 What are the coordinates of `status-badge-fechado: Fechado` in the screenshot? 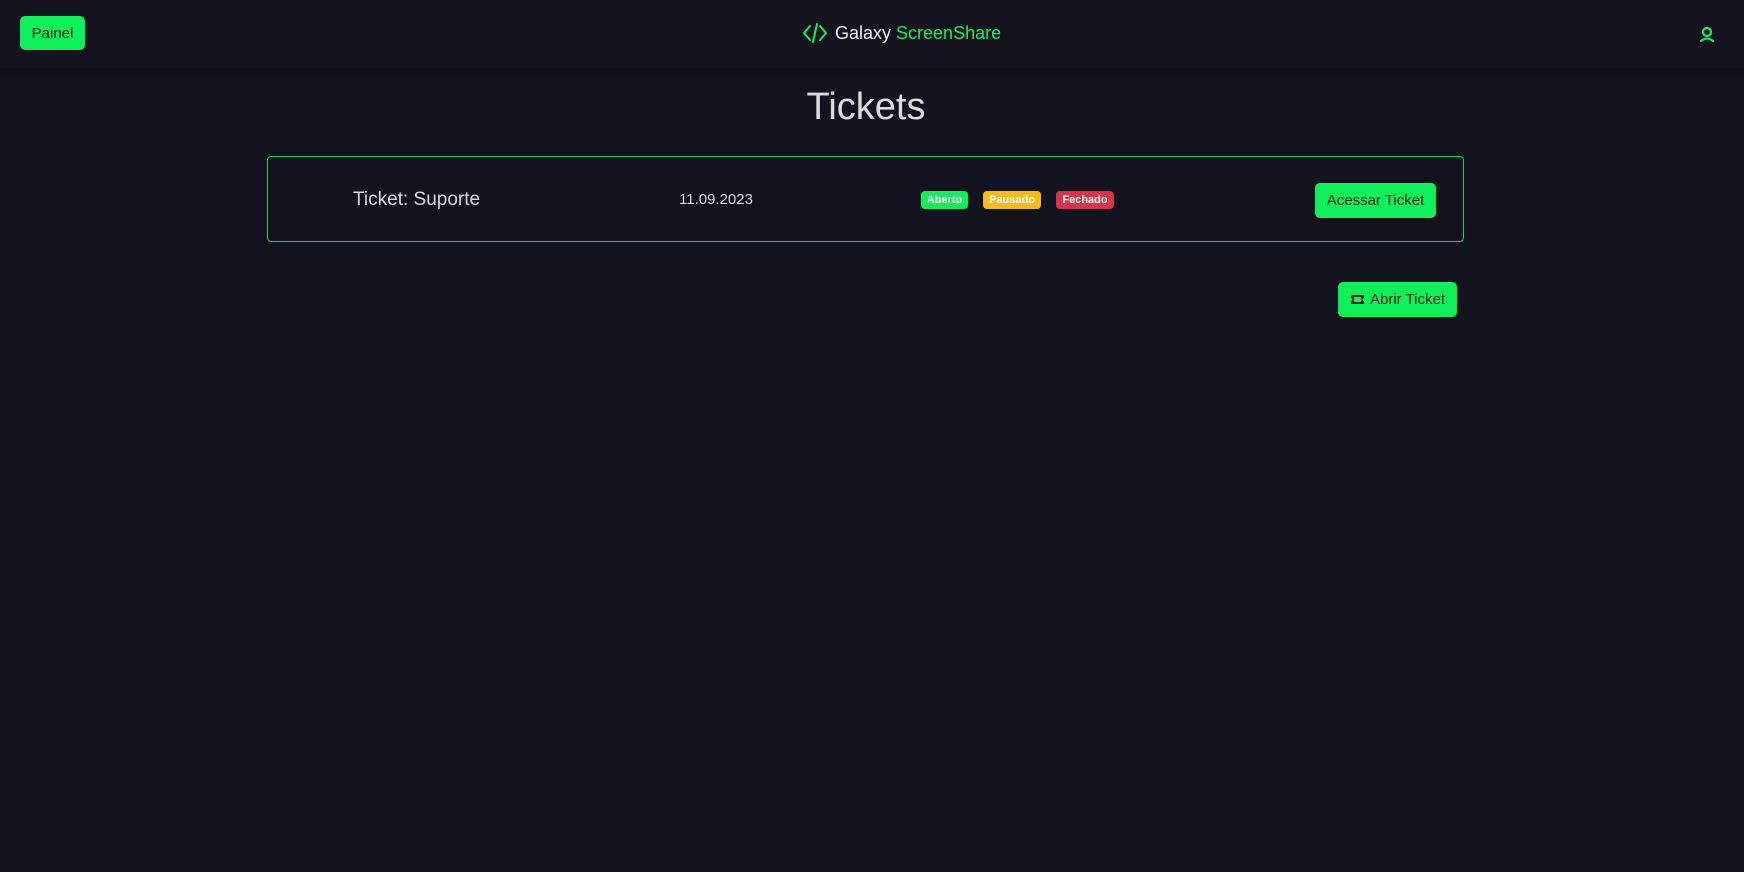 It's located at (1085, 200).